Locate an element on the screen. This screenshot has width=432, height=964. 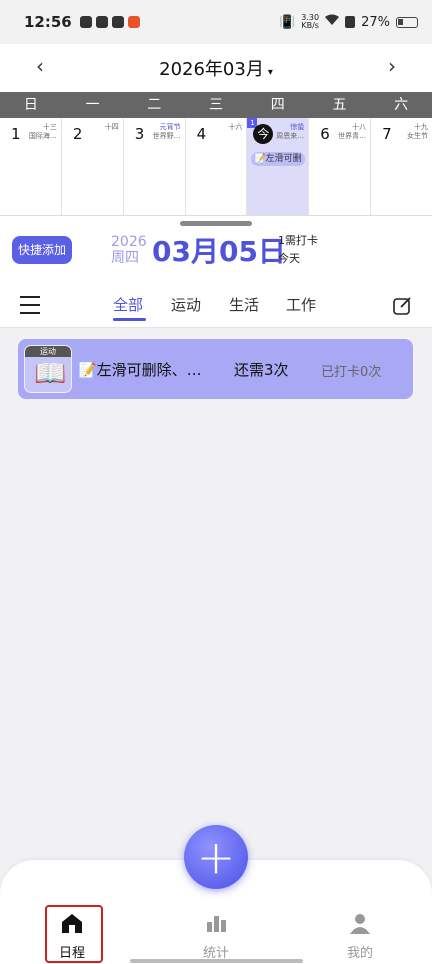
month-header: ‹ 2026年03月 ▾ › is located at coordinates (216, 68).